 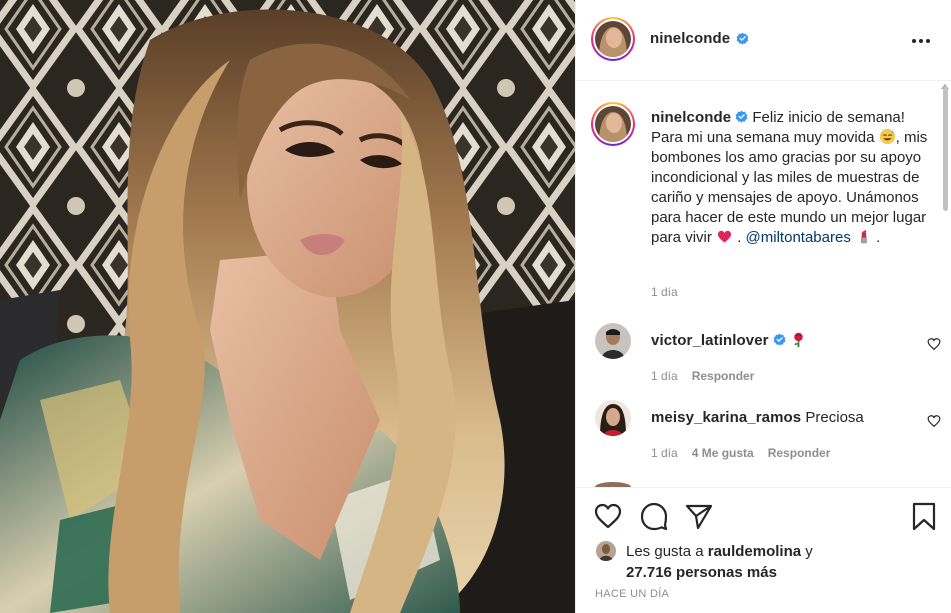 I want to click on comment-text: victor_latinlover, so click(x=729, y=341).